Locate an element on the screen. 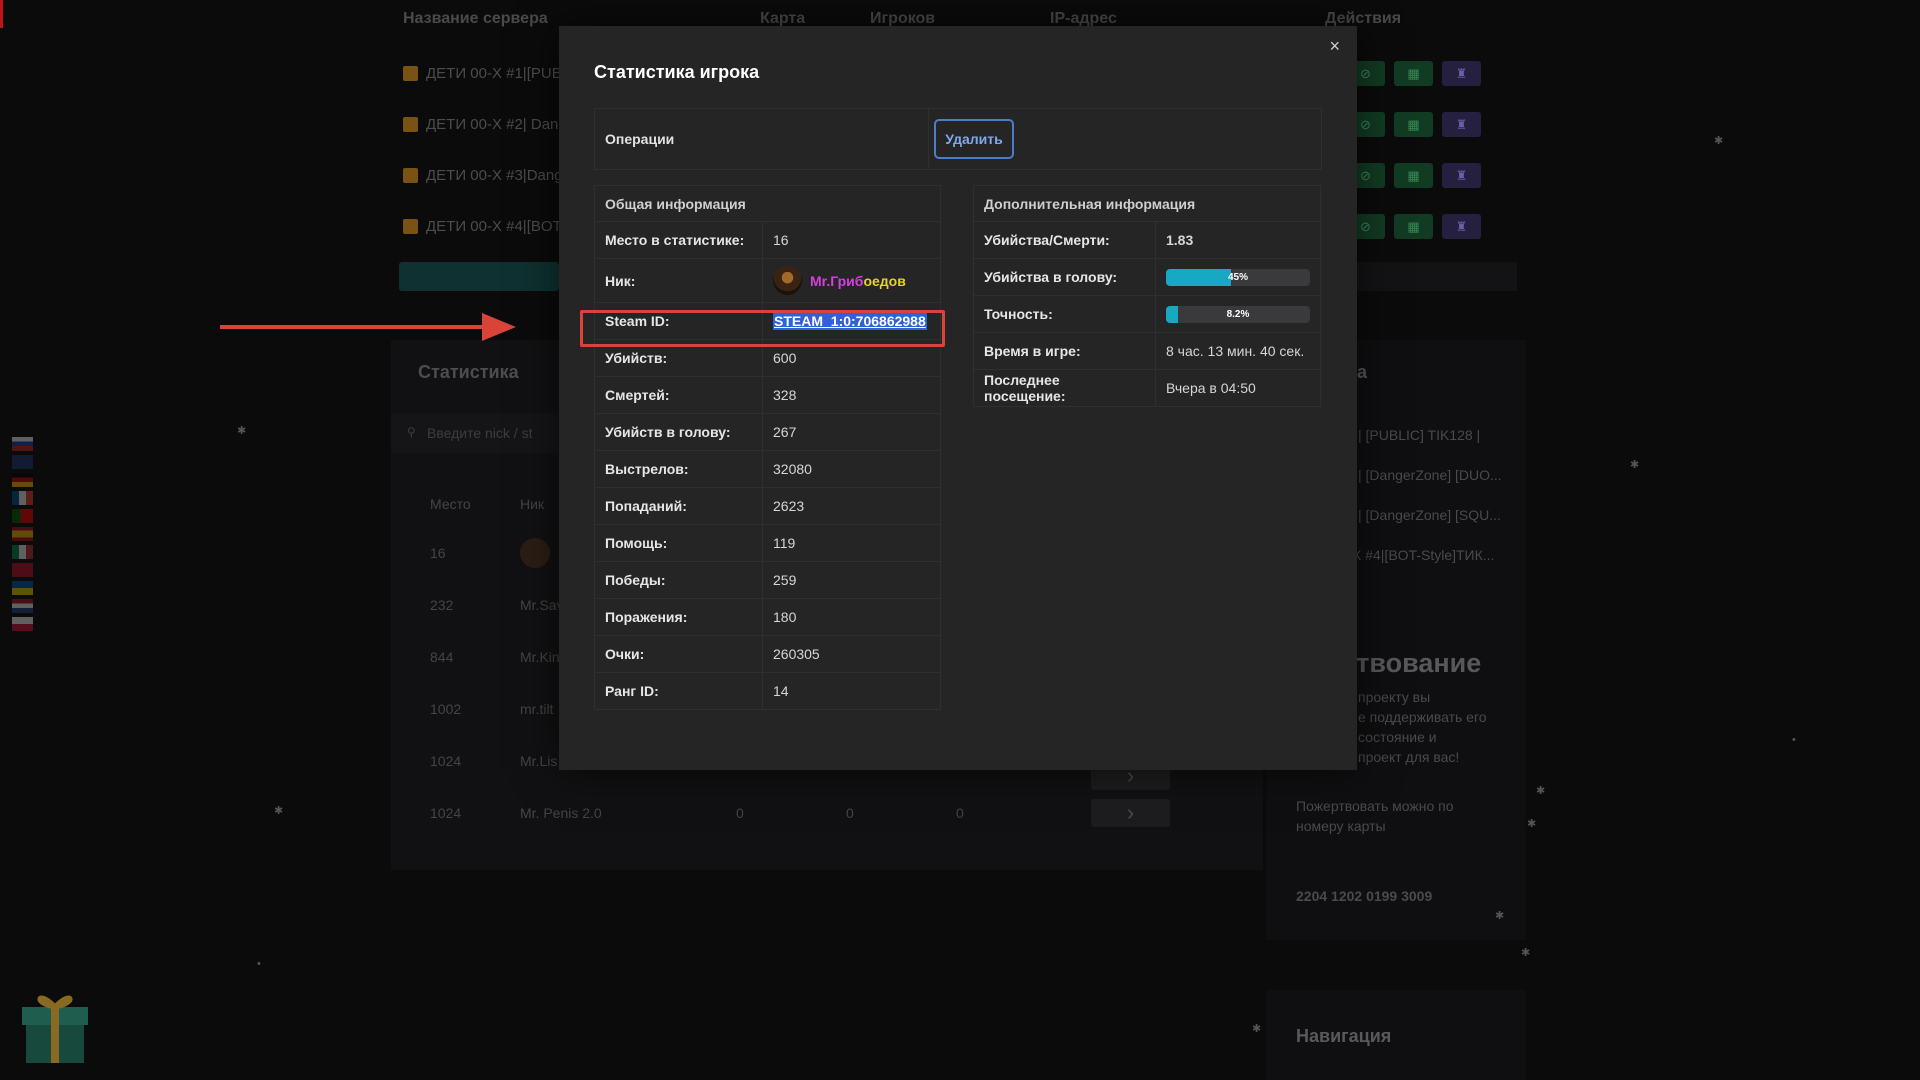 The image size is (1920, 1080). server-row: ДЕТИ 00-Х #2| Dan is located at coordinates (480, 124).